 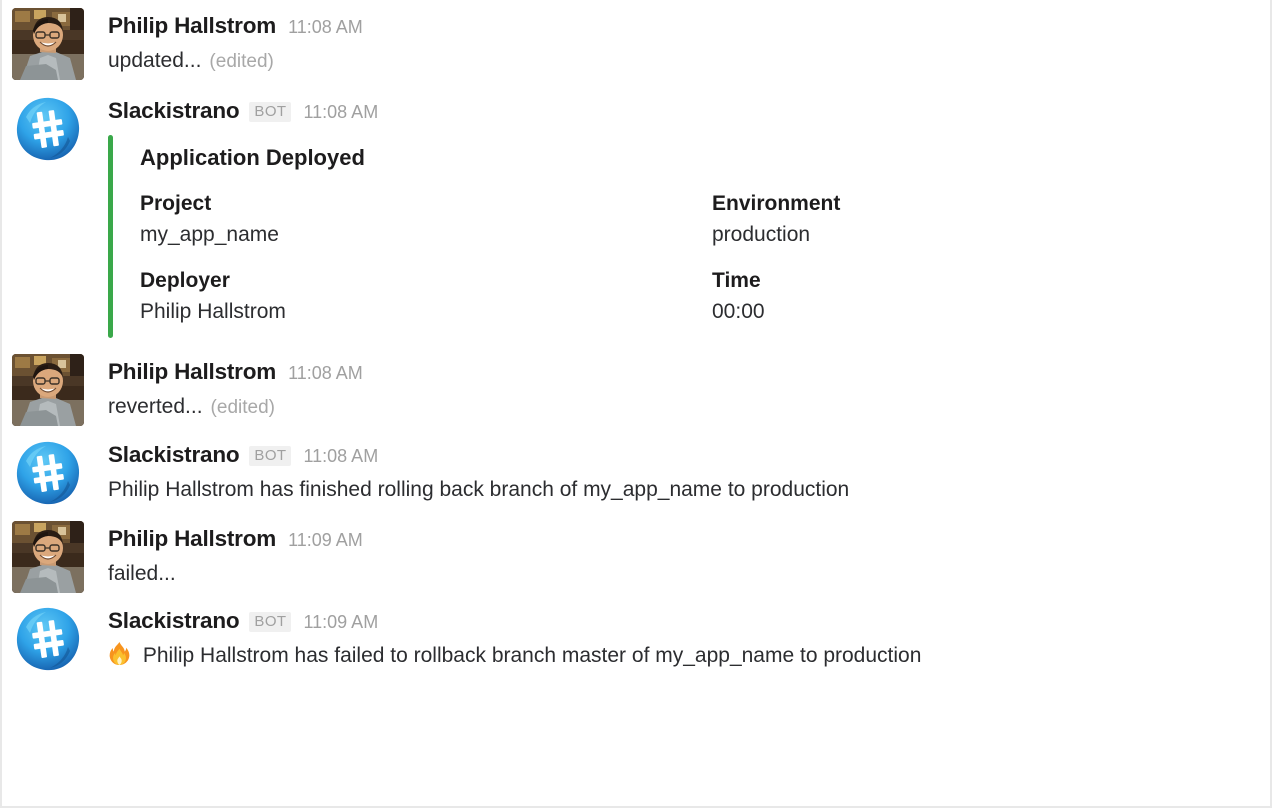 I want to click on message-header: Philip Hallstrom 11:09 AM, so click(x=689, y=539).